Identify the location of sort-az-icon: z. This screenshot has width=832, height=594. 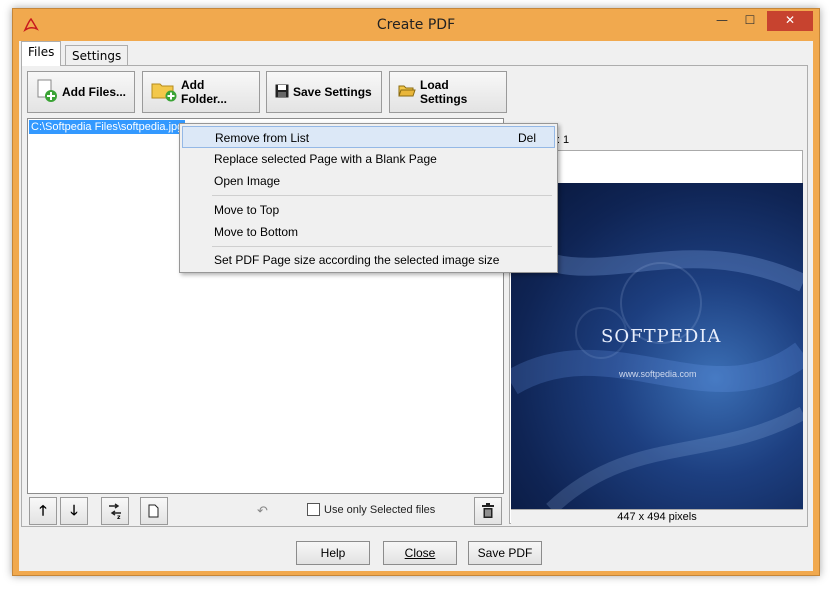
(115, 512).